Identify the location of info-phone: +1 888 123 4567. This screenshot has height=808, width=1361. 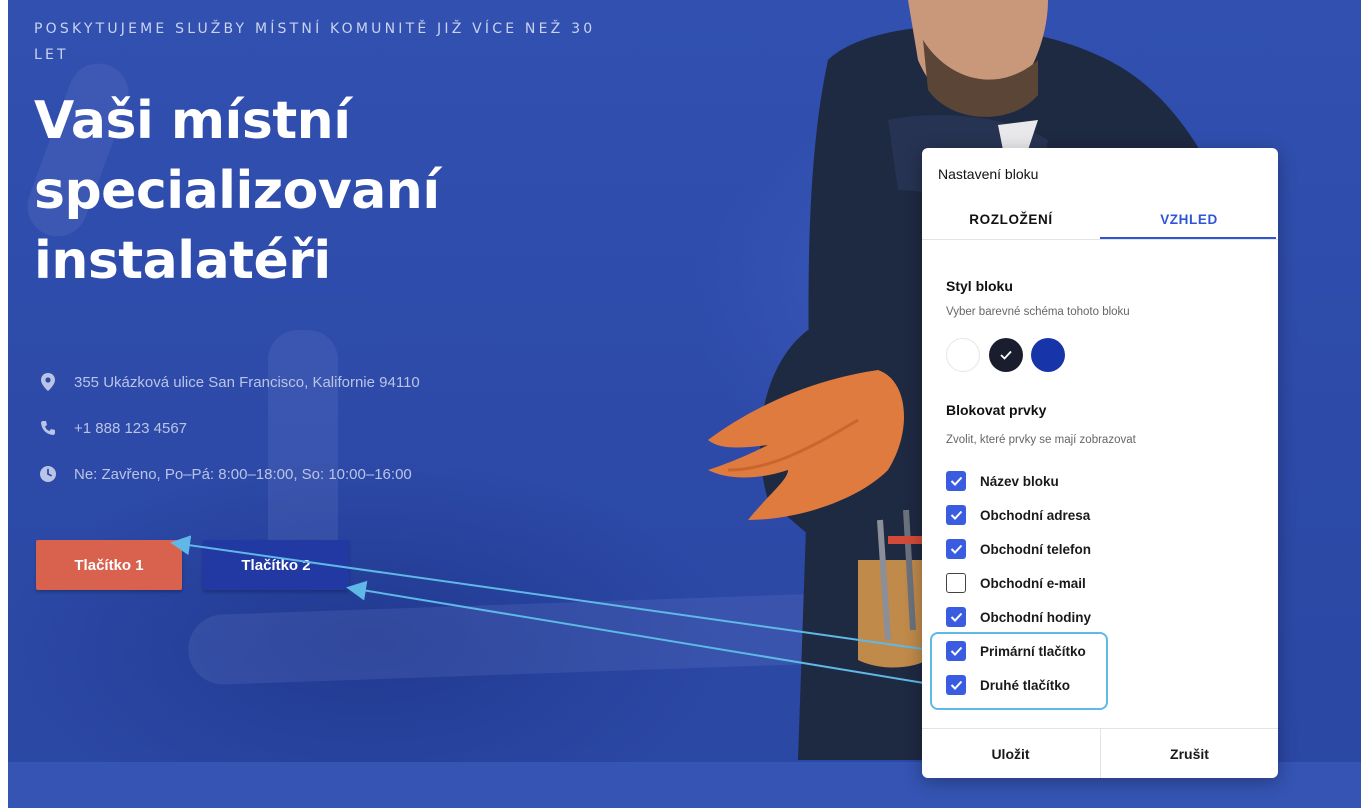
(112, 428).